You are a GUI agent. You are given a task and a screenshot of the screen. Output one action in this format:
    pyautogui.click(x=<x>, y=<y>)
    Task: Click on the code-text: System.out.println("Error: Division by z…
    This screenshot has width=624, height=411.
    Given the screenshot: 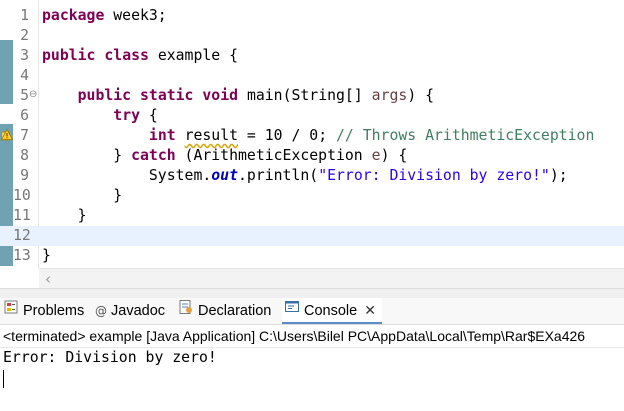 What is the action you would take?
    pyautogui.click(x=305, y=176)
    